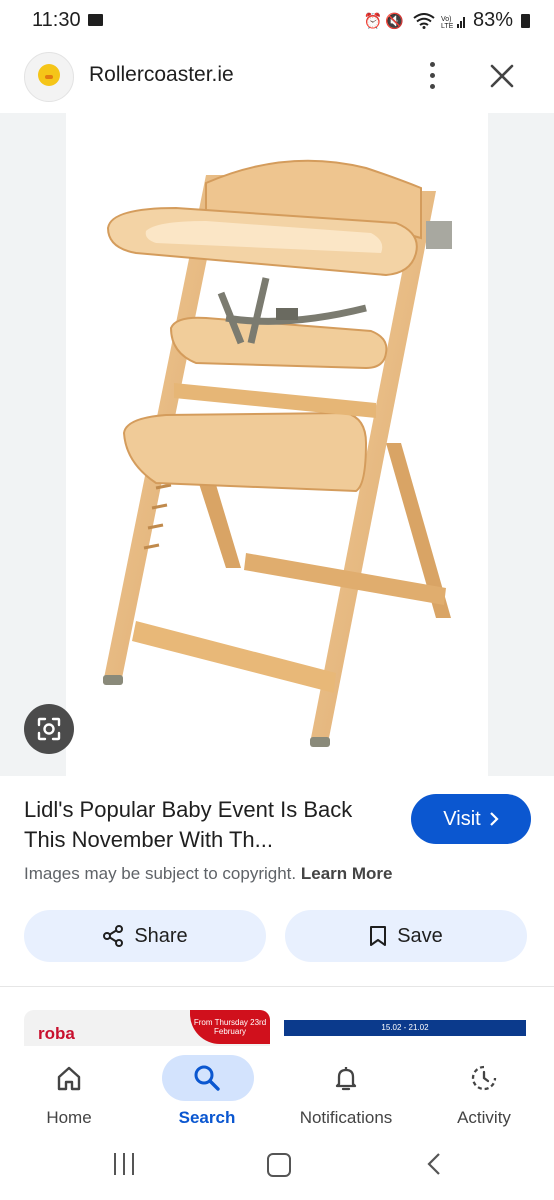  I want to click on share-icon, so click(113, 936).